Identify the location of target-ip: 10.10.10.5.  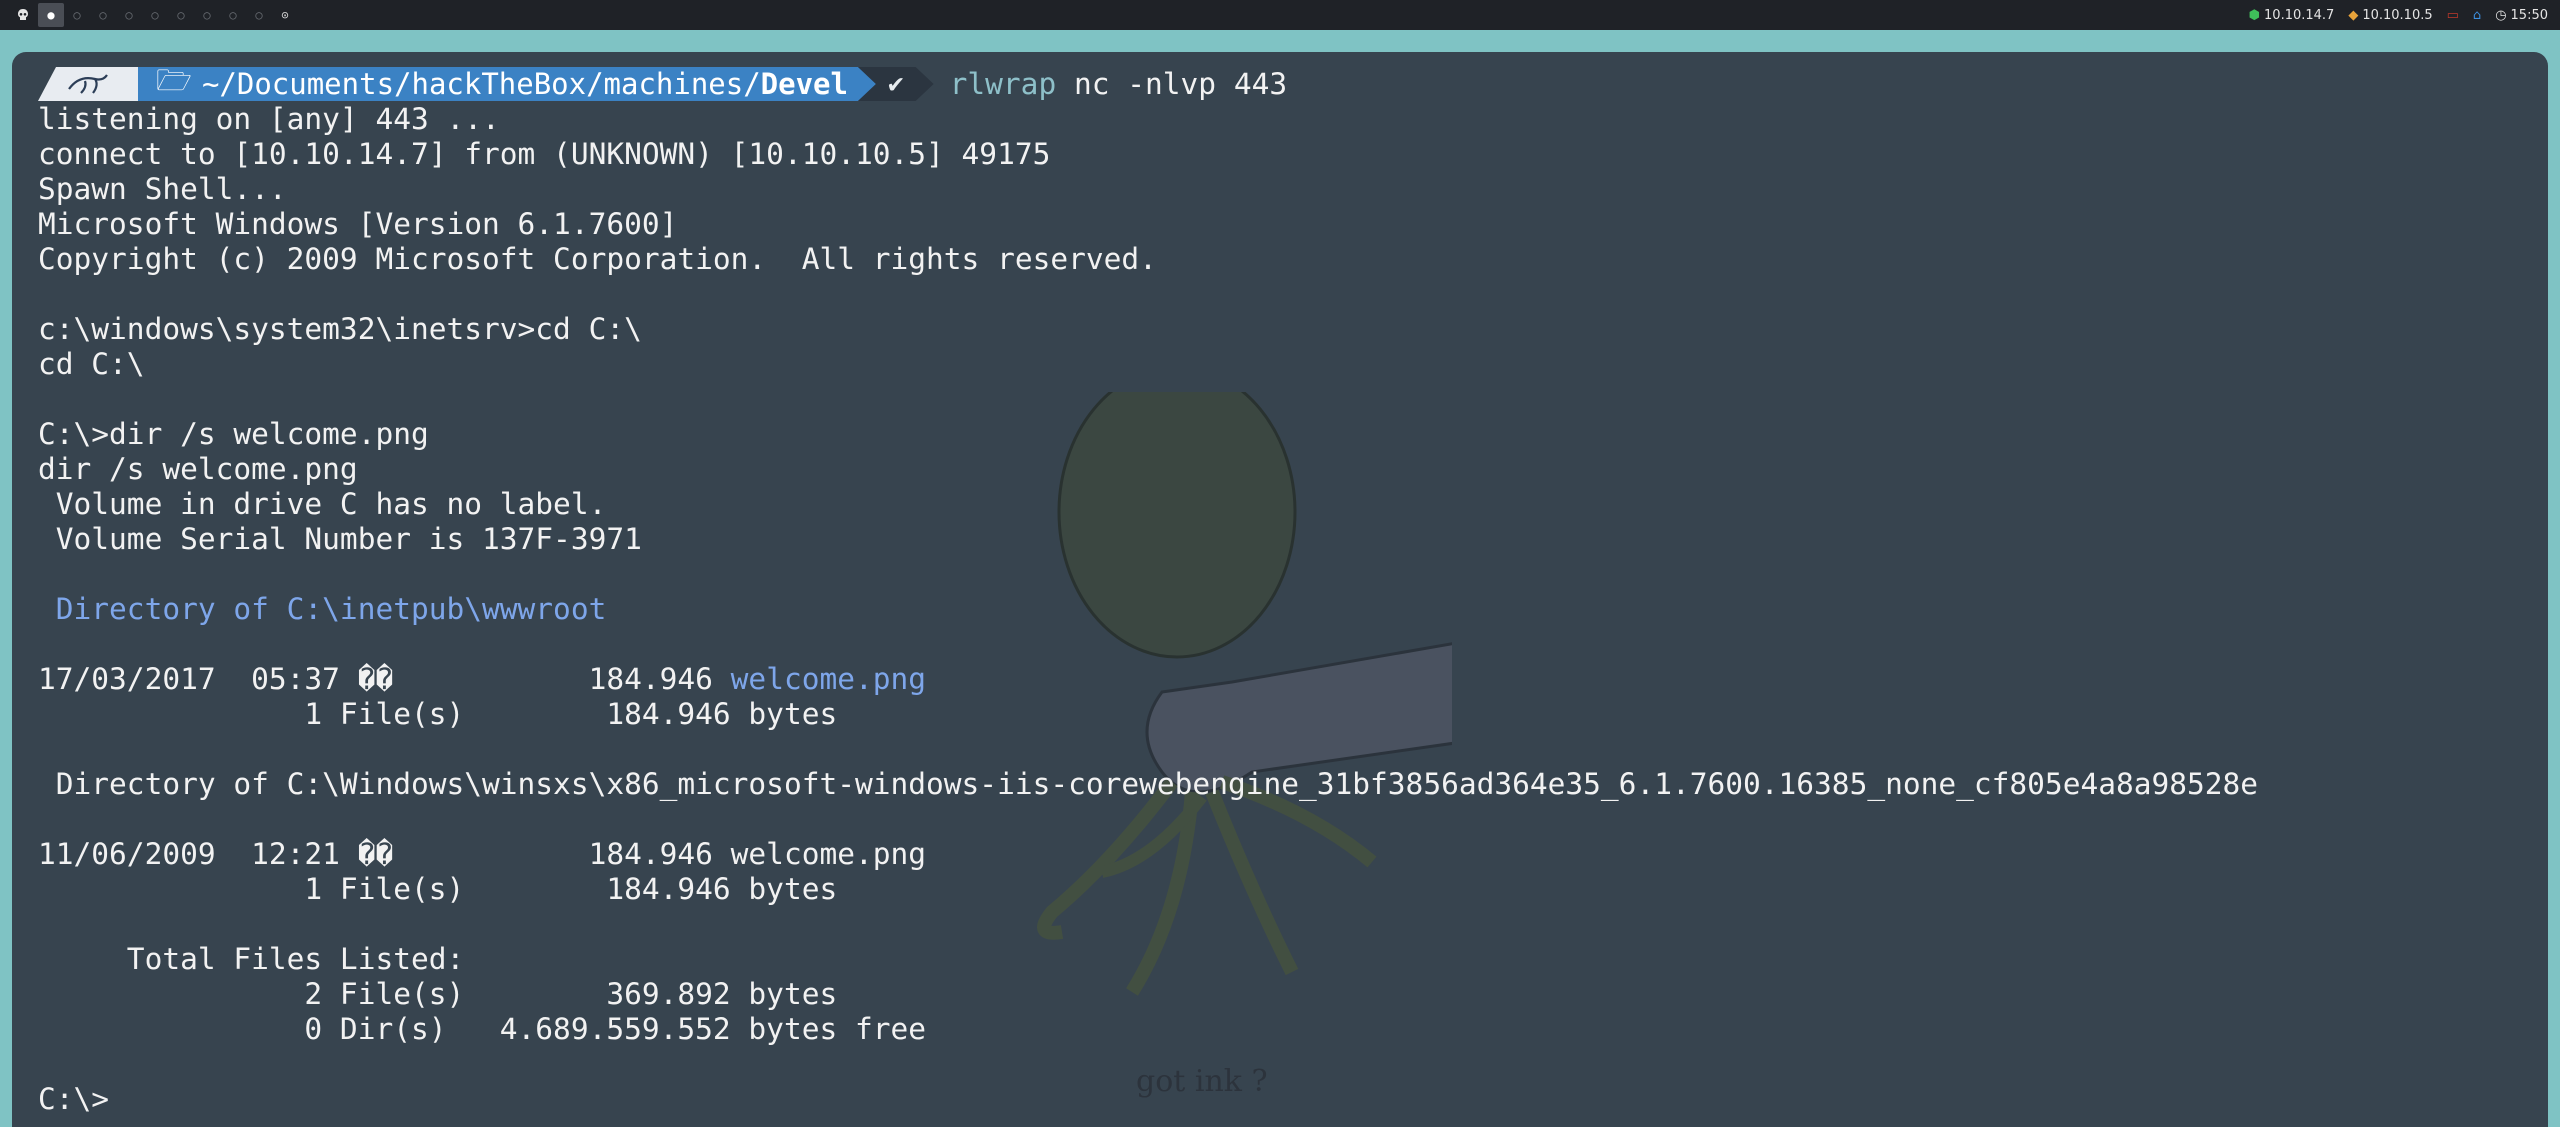
(2397, 15).